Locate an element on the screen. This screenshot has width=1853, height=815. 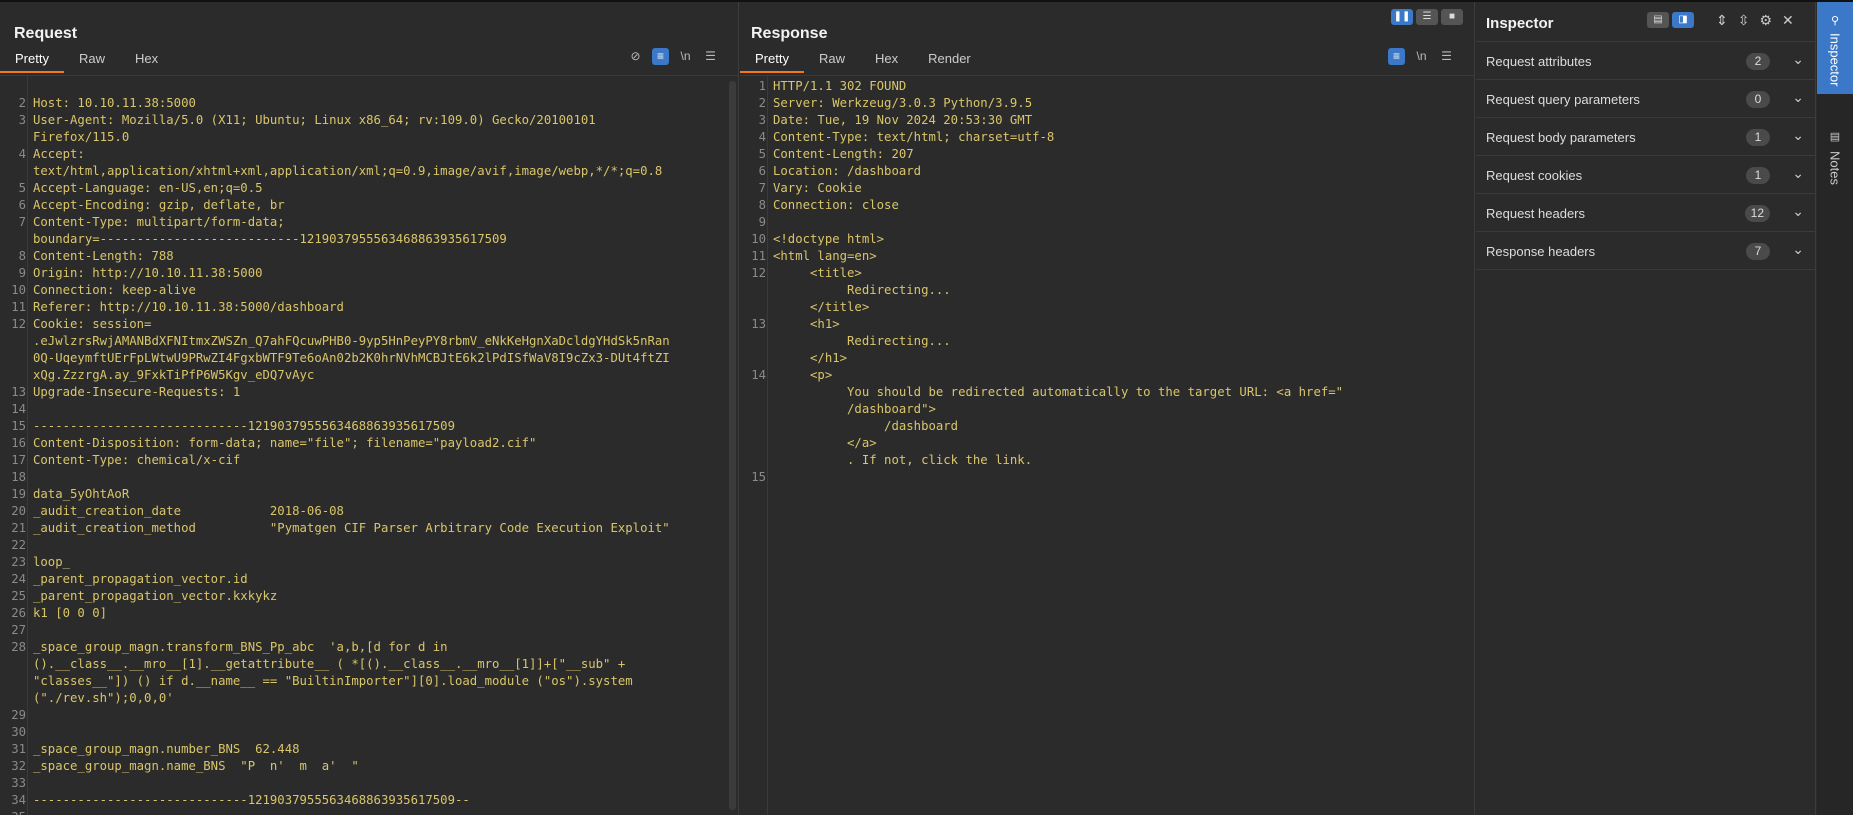
request-tab-pretty: Pretty is located at coordinates (32, 60).